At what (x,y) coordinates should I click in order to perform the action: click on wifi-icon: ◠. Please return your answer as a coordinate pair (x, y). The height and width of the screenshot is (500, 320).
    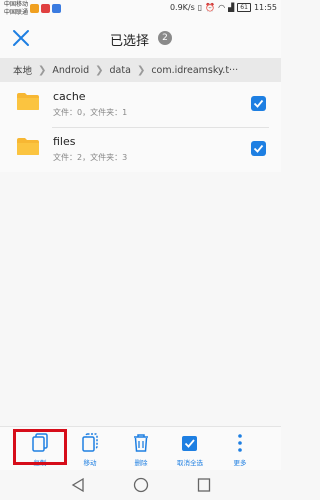
    Looking at the image, I should click on (222, 7).